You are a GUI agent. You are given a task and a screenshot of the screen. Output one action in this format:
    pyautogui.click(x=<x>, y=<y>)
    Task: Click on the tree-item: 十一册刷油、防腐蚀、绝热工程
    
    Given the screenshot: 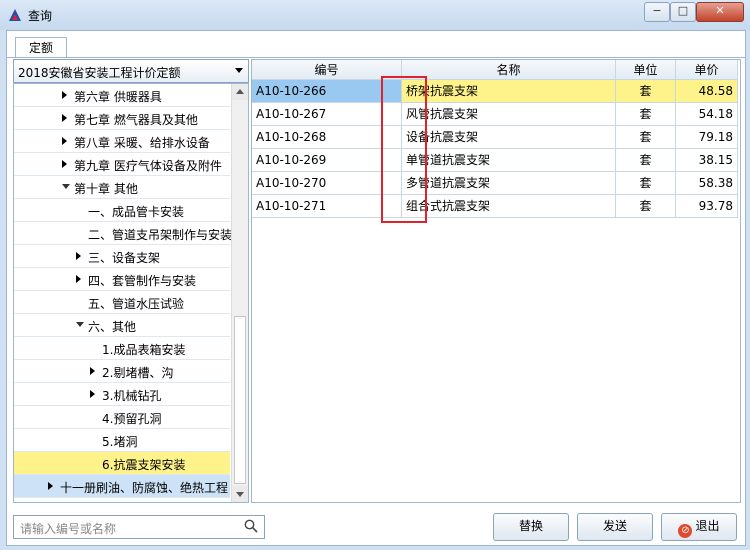 What is the action you would take?
    pyautogui.click(x=122, y=486)
    